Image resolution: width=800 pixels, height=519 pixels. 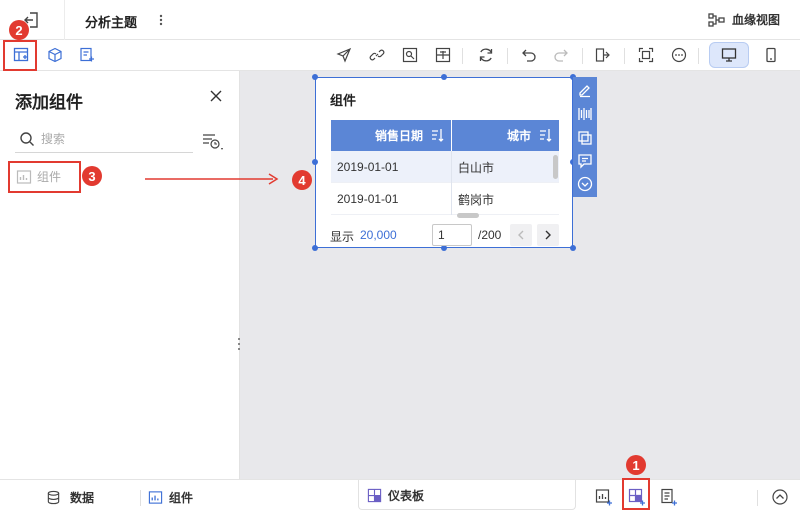 I want to click on search-icon, so click(x=27, y=139).